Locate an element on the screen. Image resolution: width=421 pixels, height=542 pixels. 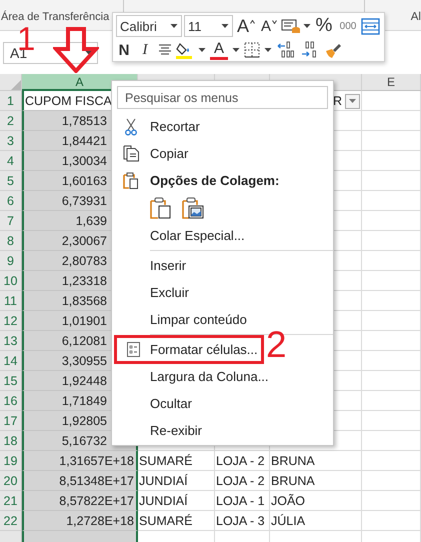
row-header: 9 is located at coordinates (11, 261).